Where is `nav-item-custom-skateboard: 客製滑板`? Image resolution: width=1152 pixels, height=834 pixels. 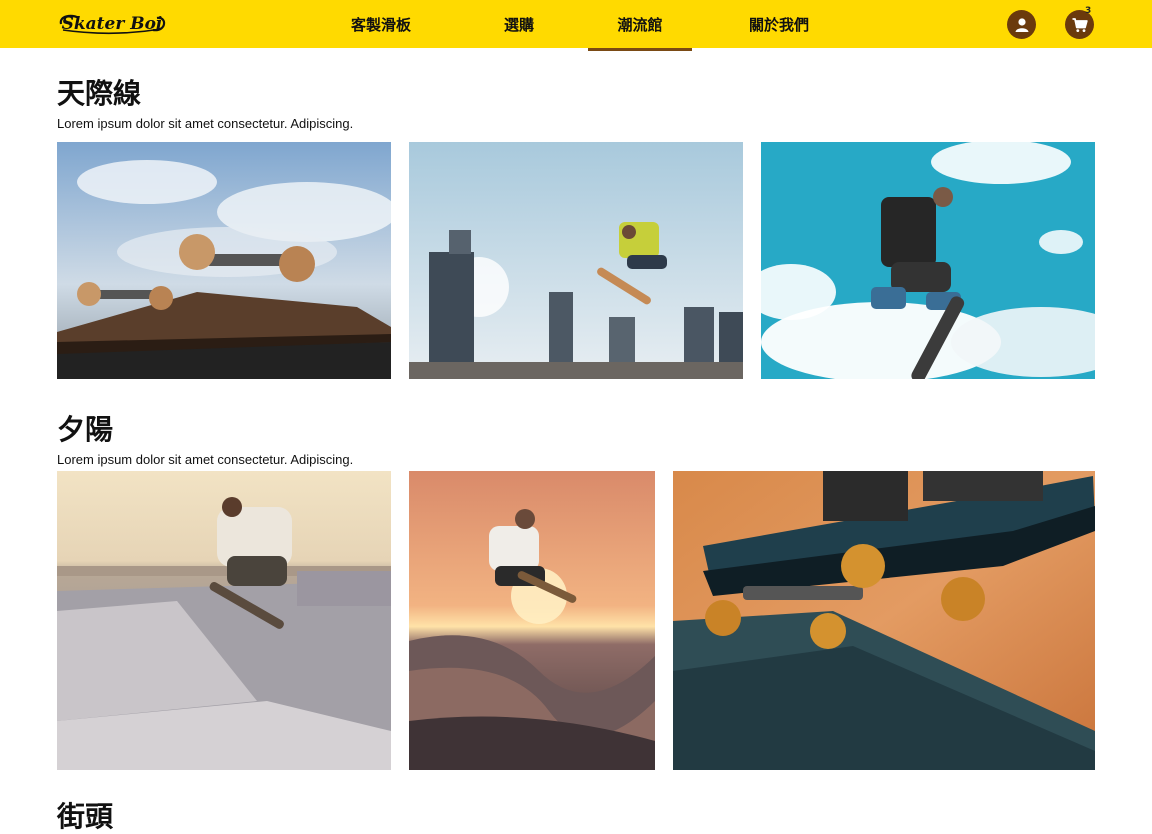
nav-item-custom-skateboard: 客製滑板 is located at coordinates (381, 24).